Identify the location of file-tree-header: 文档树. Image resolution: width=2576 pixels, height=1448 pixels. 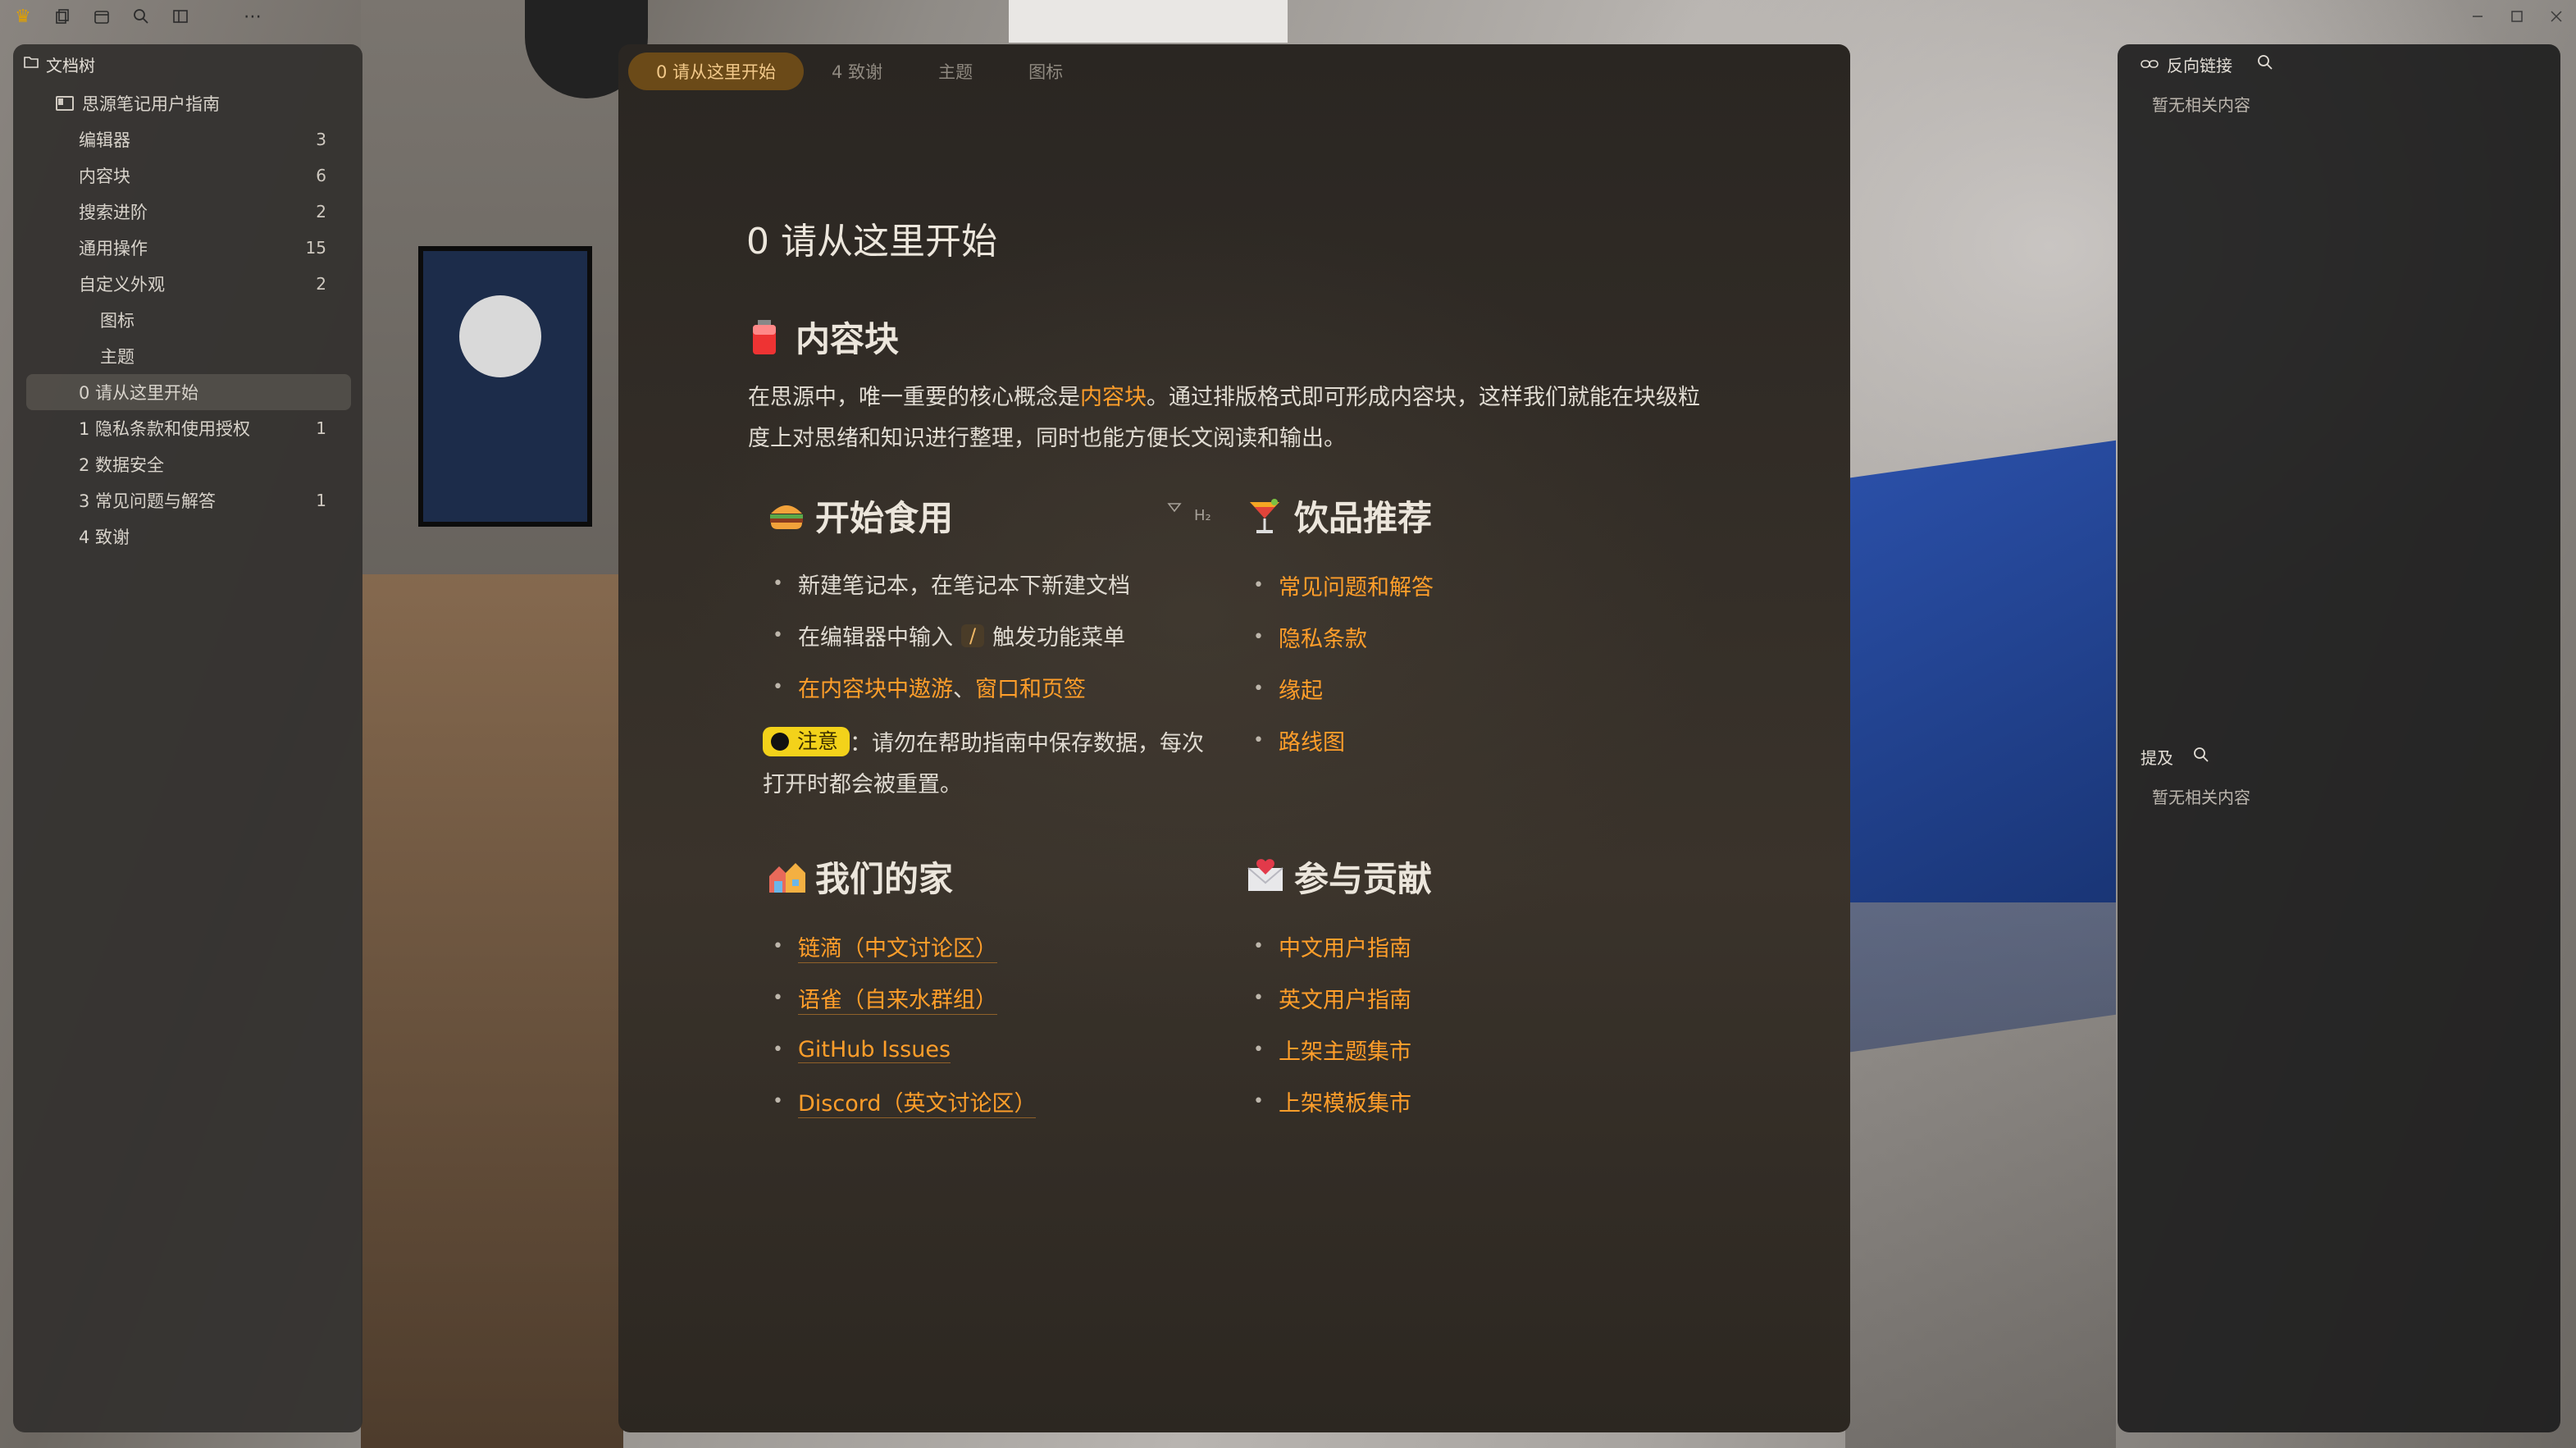
(59, 64).